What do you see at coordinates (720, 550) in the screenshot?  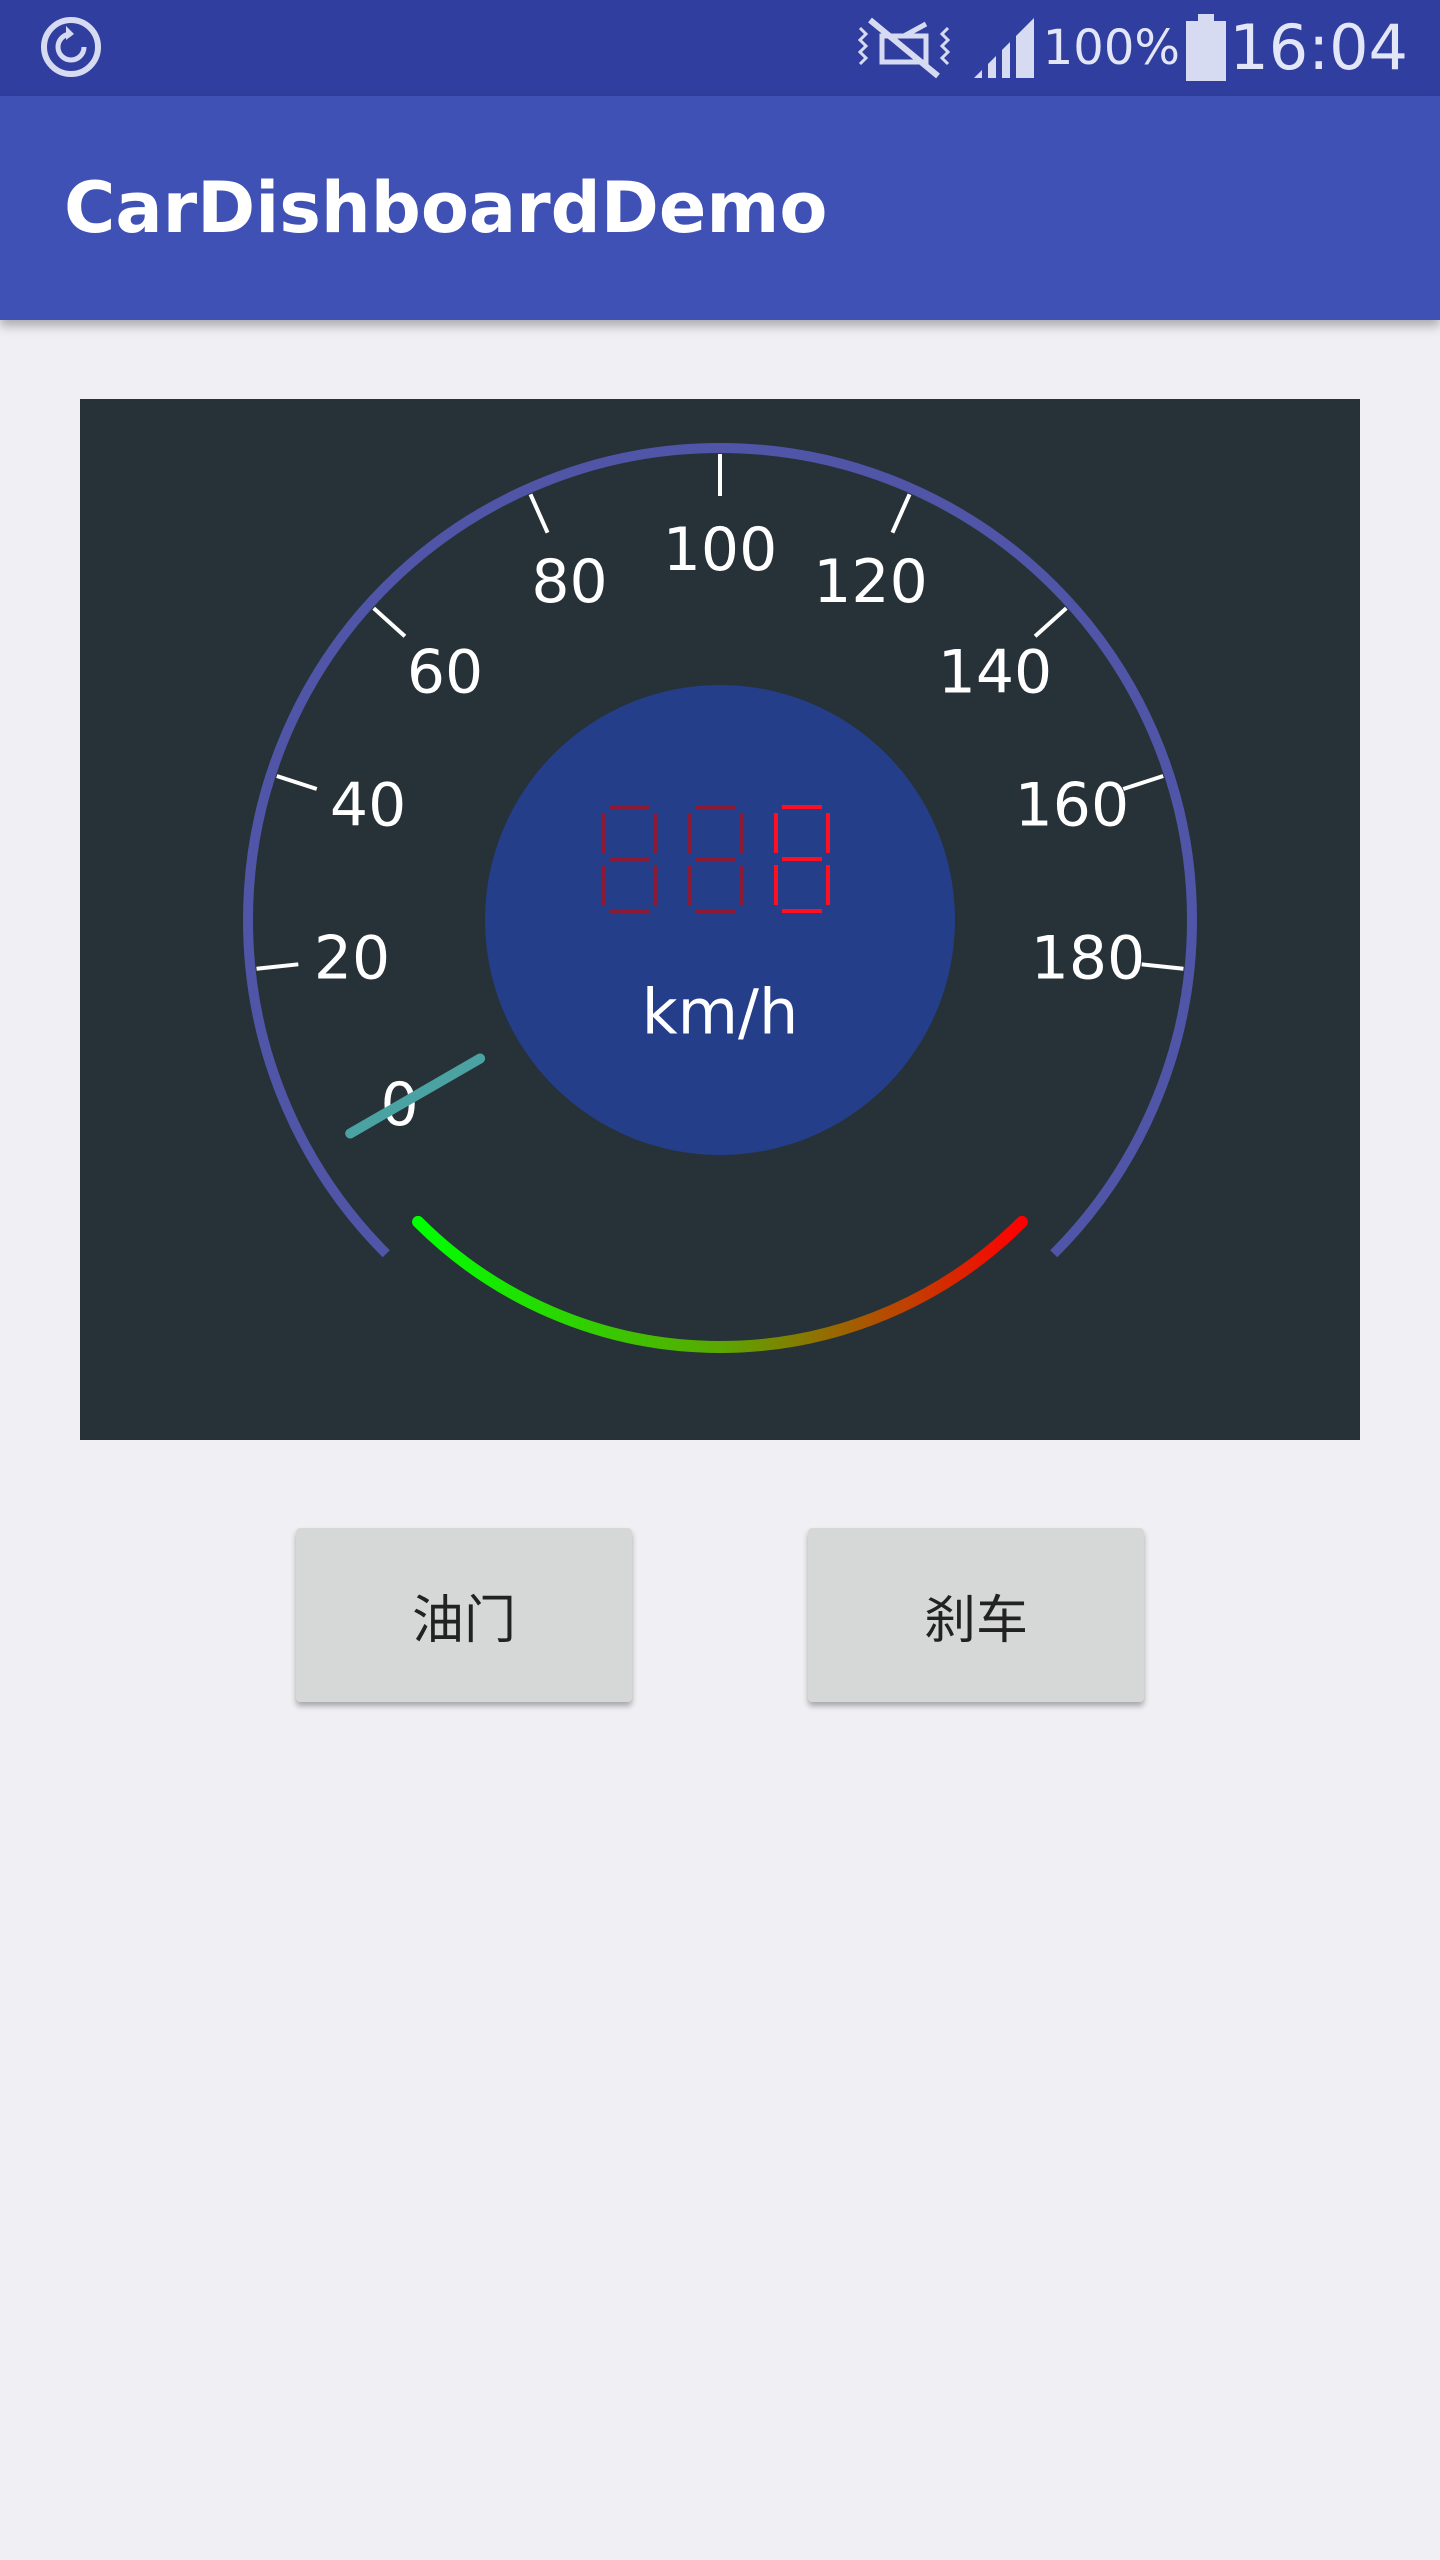 I see `tick-label: 100` at bounding box center [720, 550].